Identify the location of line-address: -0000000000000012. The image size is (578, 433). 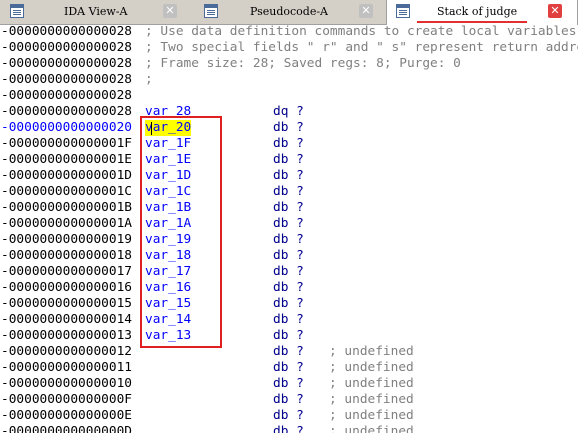
(66, 351).